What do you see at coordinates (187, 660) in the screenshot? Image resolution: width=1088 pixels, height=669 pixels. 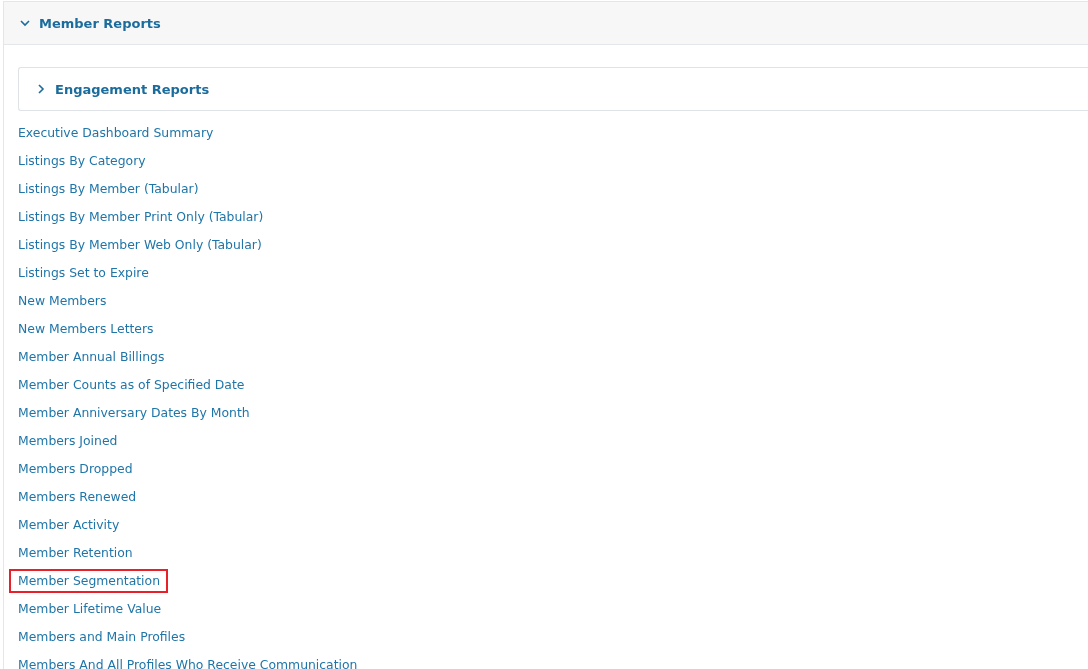 I see `report-link: Members And All Profiles Who Receive Communication` at bounding box center [187, 660].